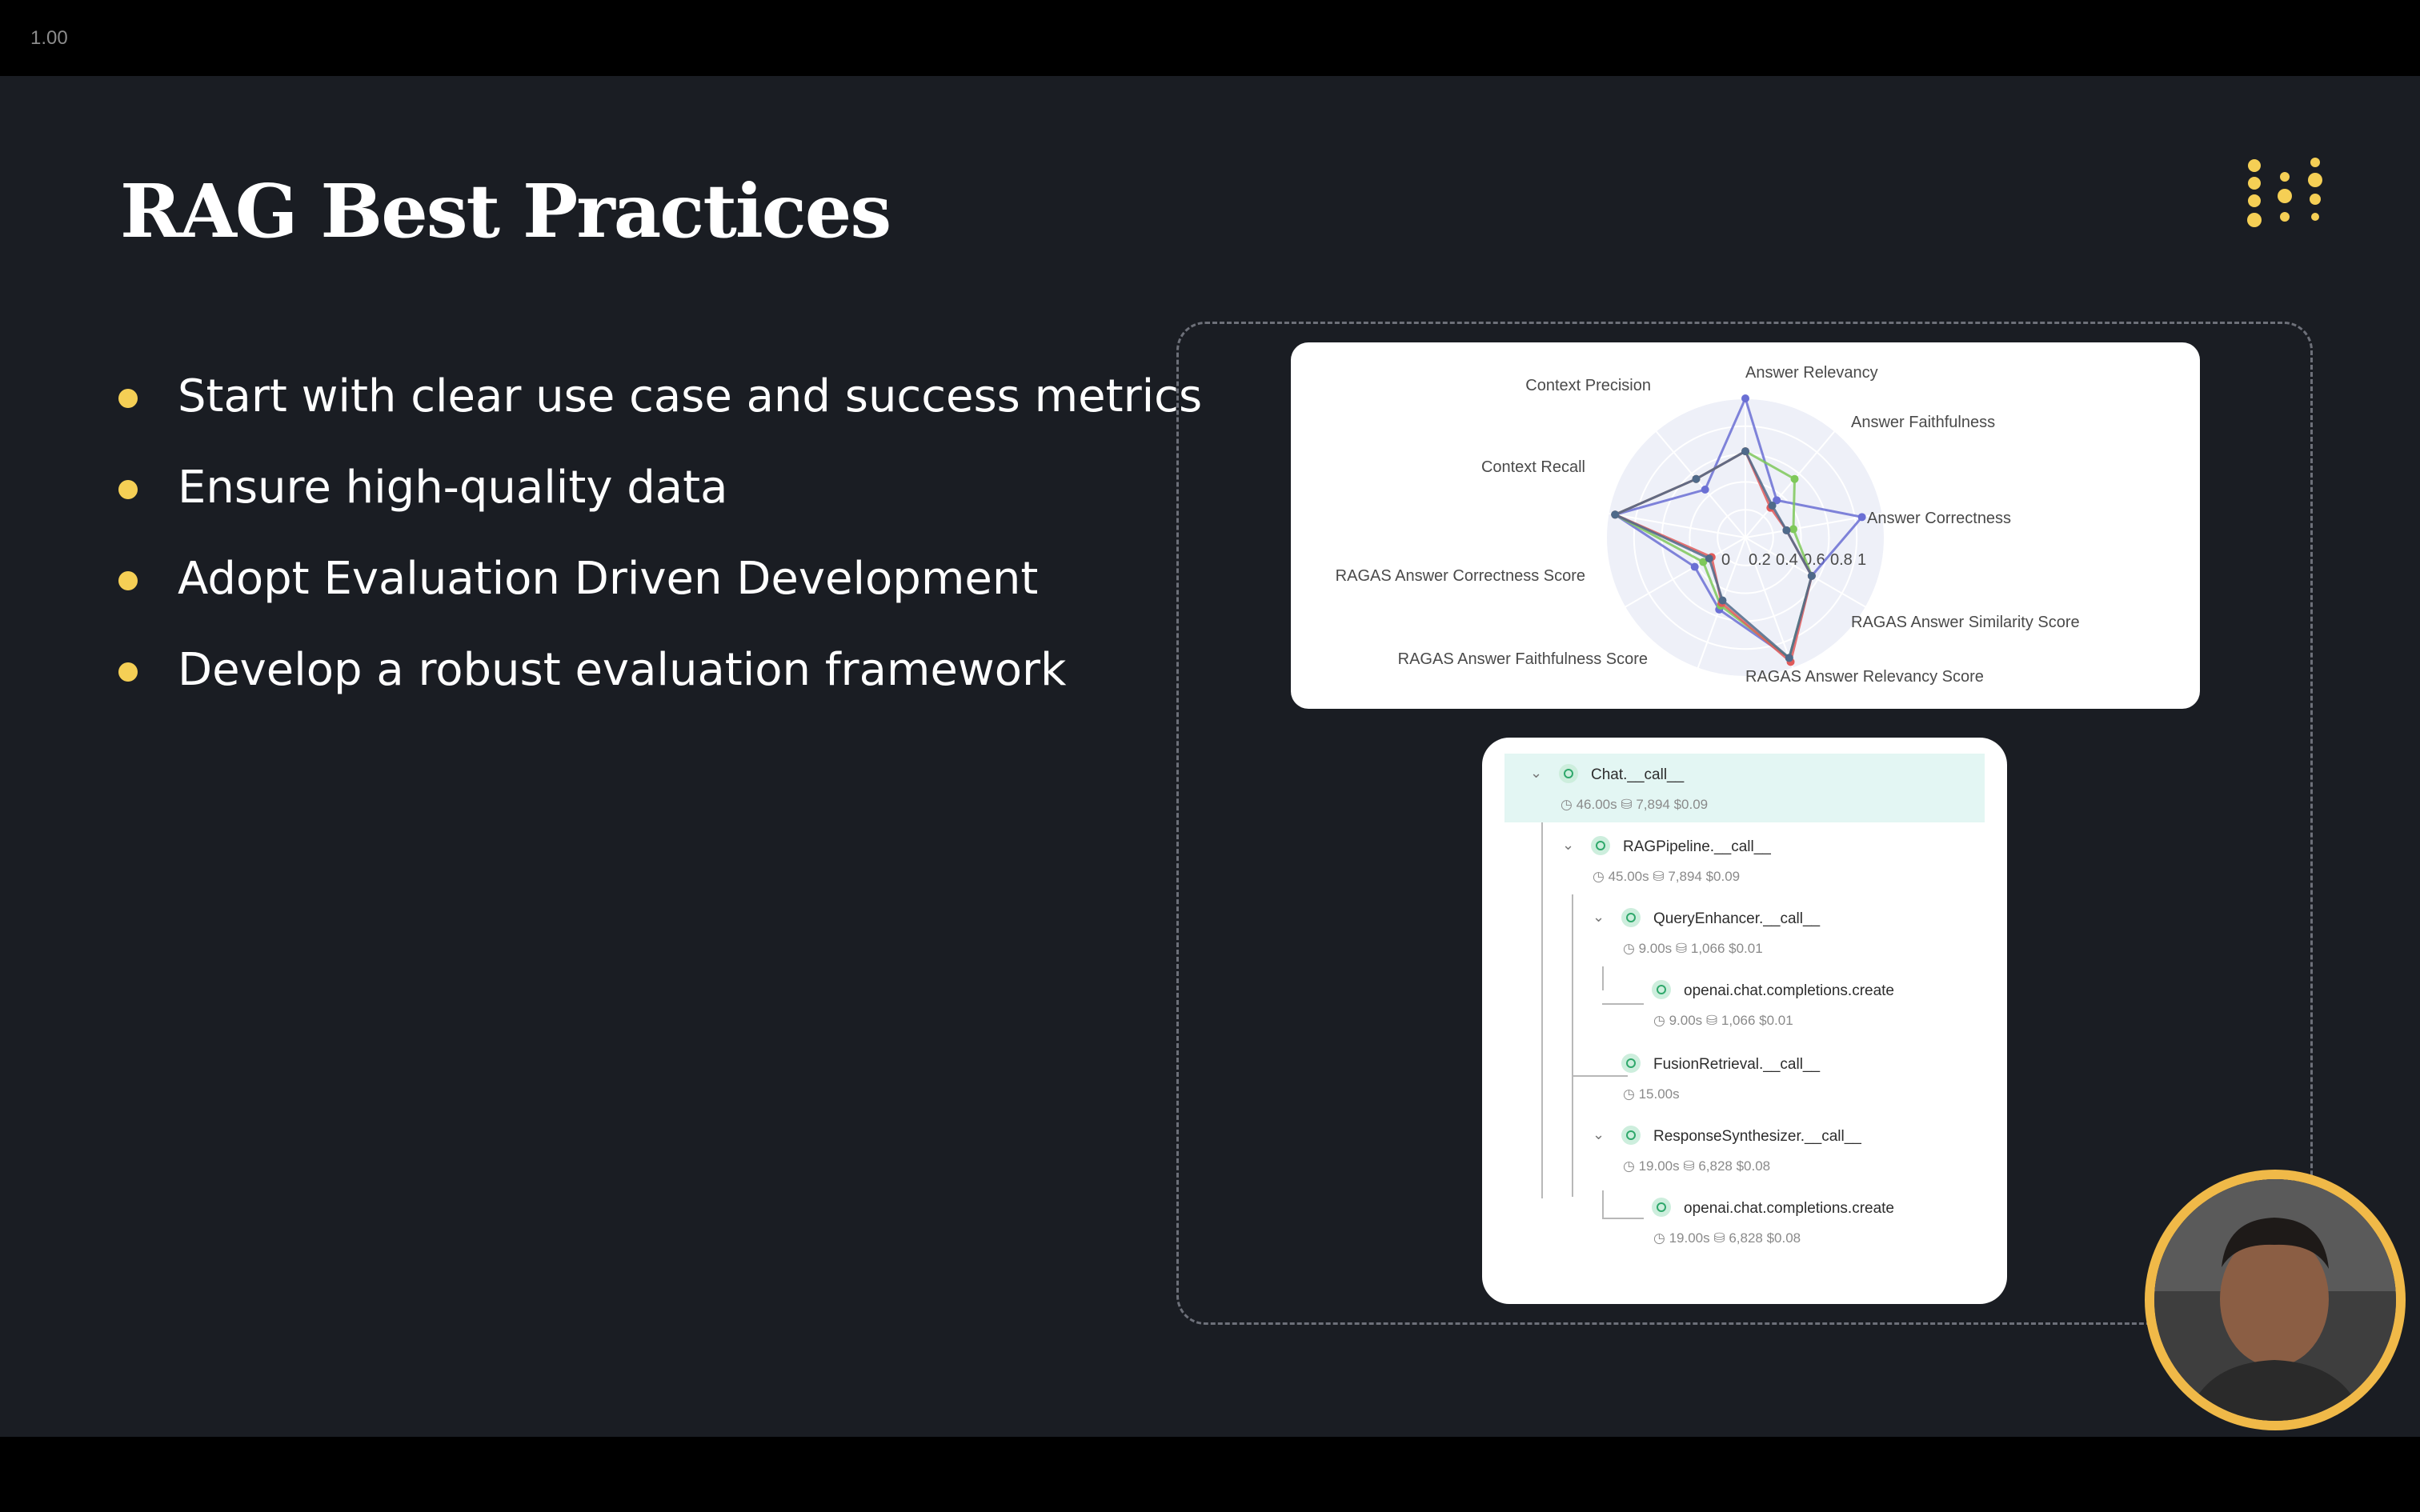 The image size is (2420, 1512). I want to click on radar-axis-label: Context Recall, so click(1533, 467).